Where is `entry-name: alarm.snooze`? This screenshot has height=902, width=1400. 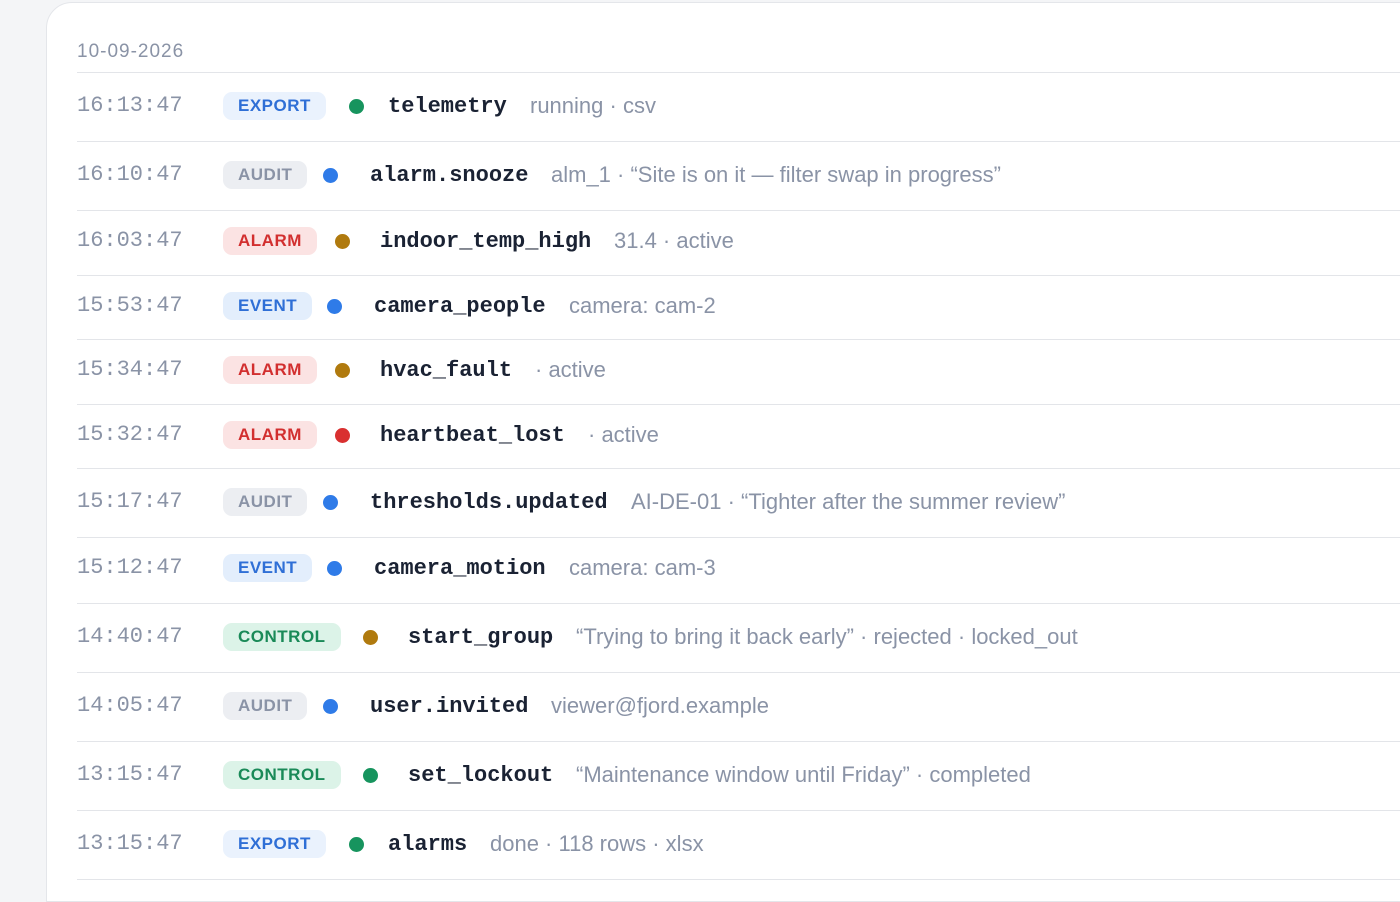 entry-name: alarm.snooze is located at coordinates (449, 175).